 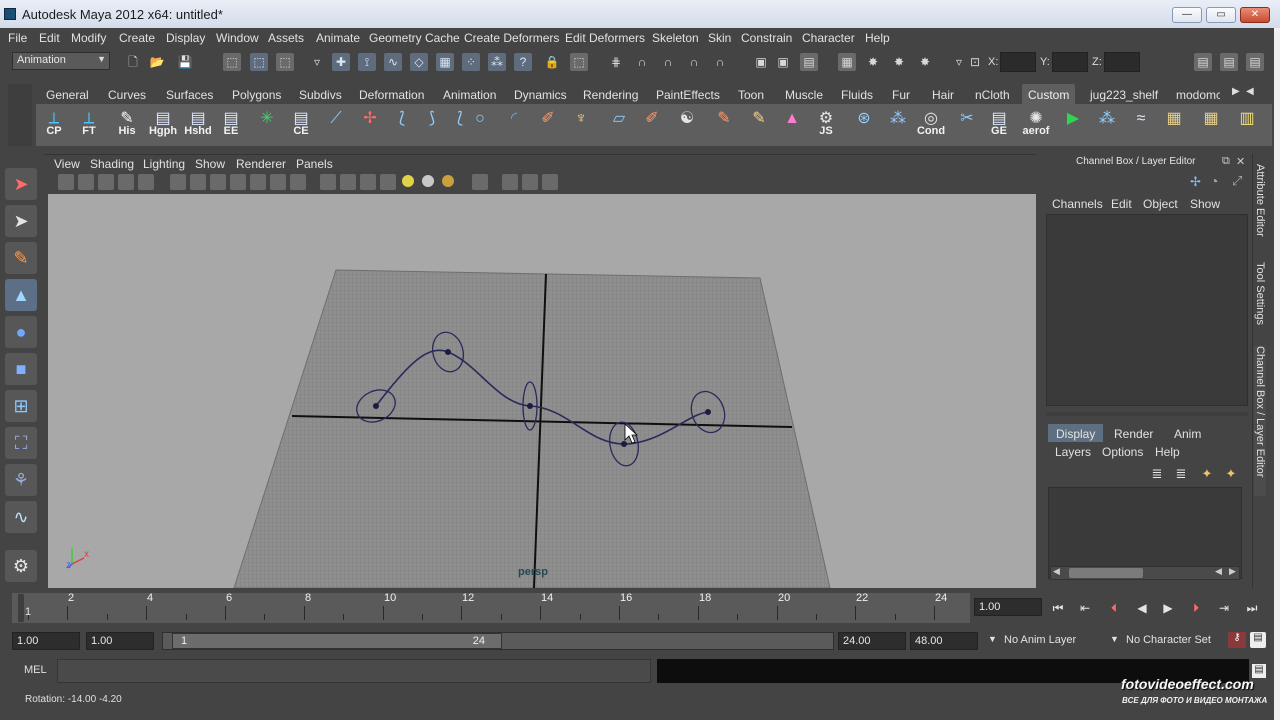 What do you see at coordinates (548, 122) in the screenshot?
I see `shelf-tool-paint-weights: ✐` at bounding box center [548, 122].